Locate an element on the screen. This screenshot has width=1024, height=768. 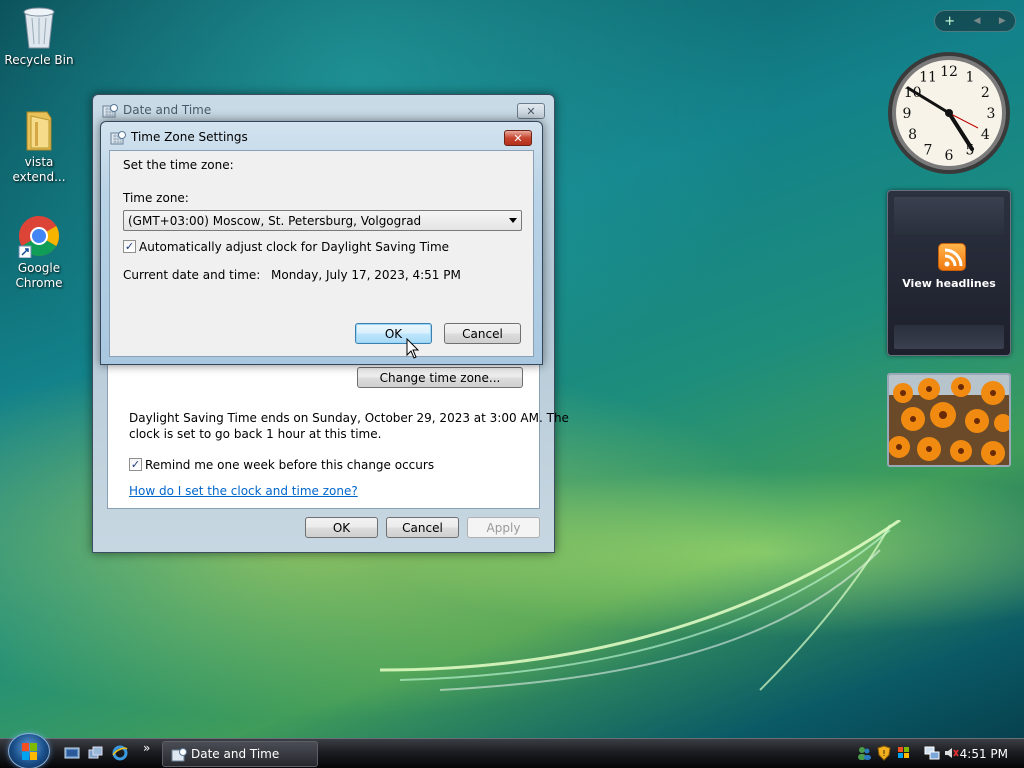
recycle-bin-icon is located at coordinates (39, 27).